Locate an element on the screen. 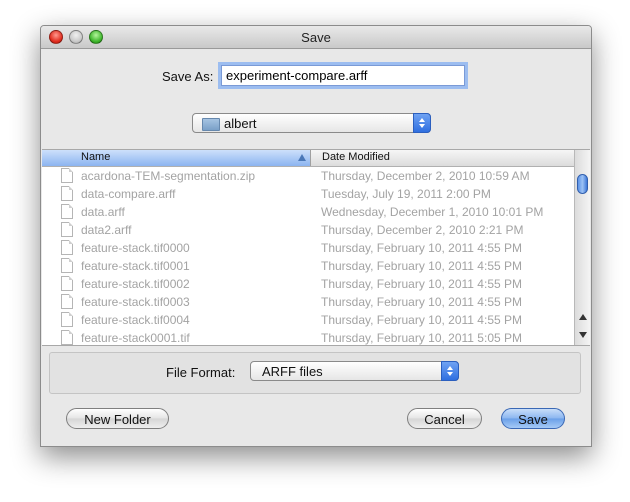 The height and width of the screenshot is (502, 630). vertical-scrollbar is located at coordinates (582, 247).